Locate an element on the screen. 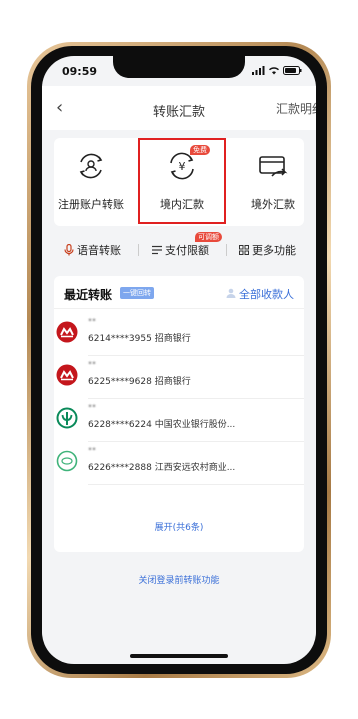 This screenshot has width=358, height=719. status-time: 09:59 is located at coordinates (80, 71).